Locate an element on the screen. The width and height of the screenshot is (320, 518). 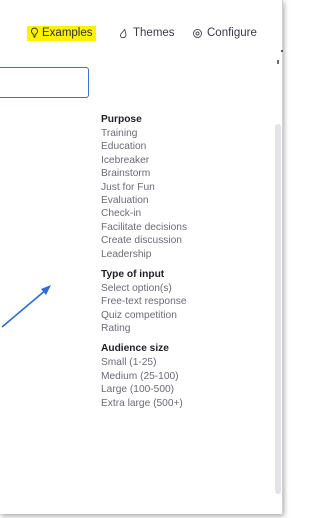
tab-configure: Configure is located at coordinates (224, 33).